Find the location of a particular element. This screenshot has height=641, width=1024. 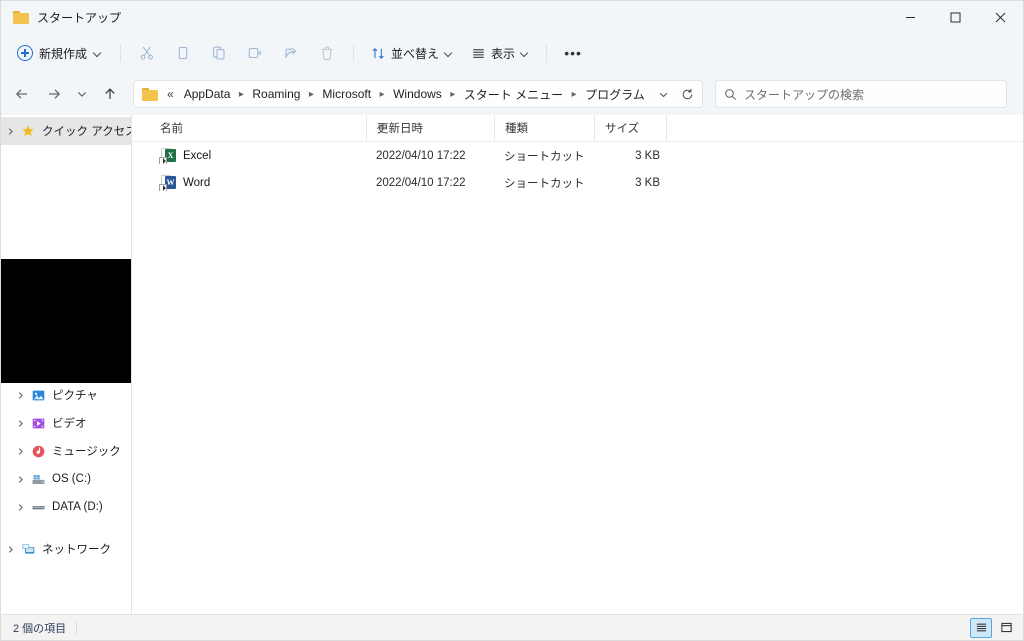

chevron-right-icon is located at coordinates (10, 131).